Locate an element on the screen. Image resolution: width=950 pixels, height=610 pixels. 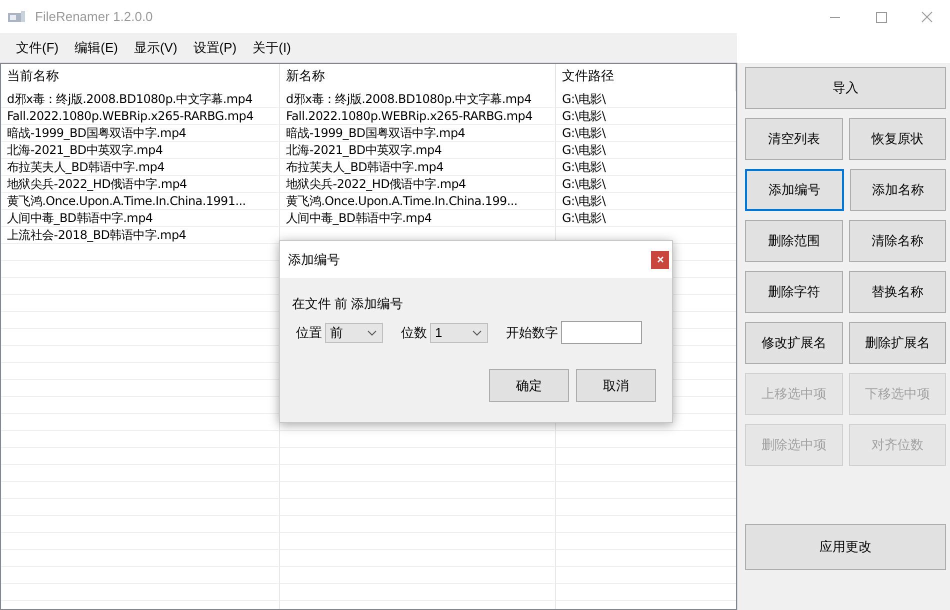
dropdown: 1 is located at coordinates (459, 332).